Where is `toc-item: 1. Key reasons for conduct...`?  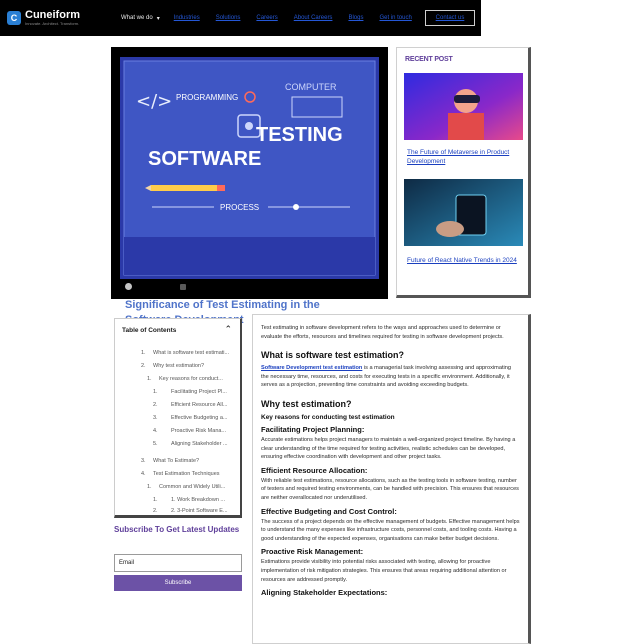
toc-item: 1. Key reasons for conduct... is located at coordinates (185, 379).